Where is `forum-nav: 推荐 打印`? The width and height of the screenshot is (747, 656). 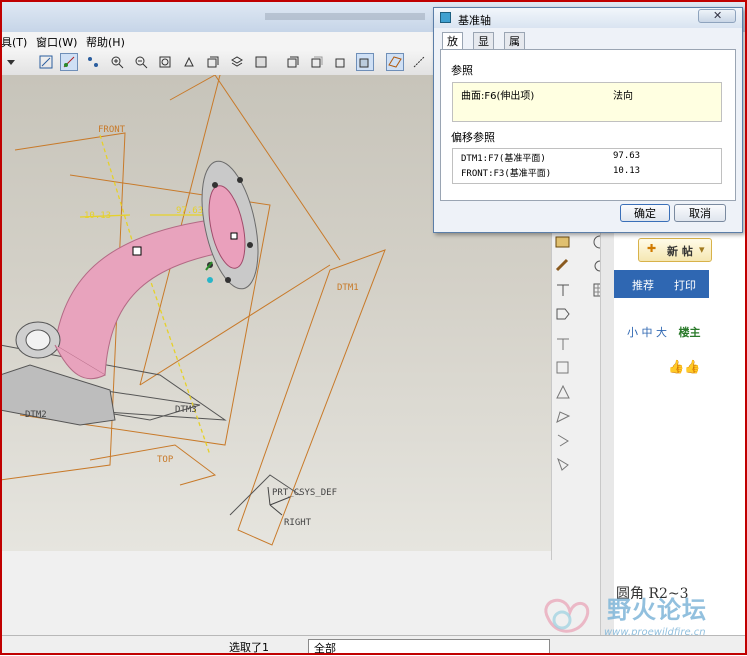
forum-nav: 推荐 打印 is located at coordinates (661, 284).